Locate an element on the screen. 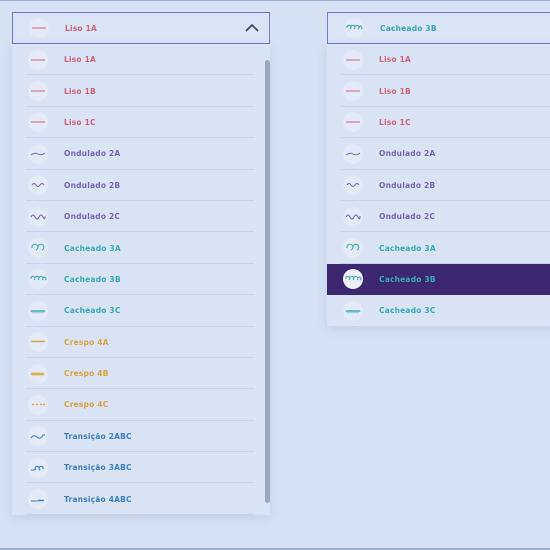 Image resolution: width=550 pixels, height=550 pixels. chevron-up-icon is located at coordinates (252, 28).